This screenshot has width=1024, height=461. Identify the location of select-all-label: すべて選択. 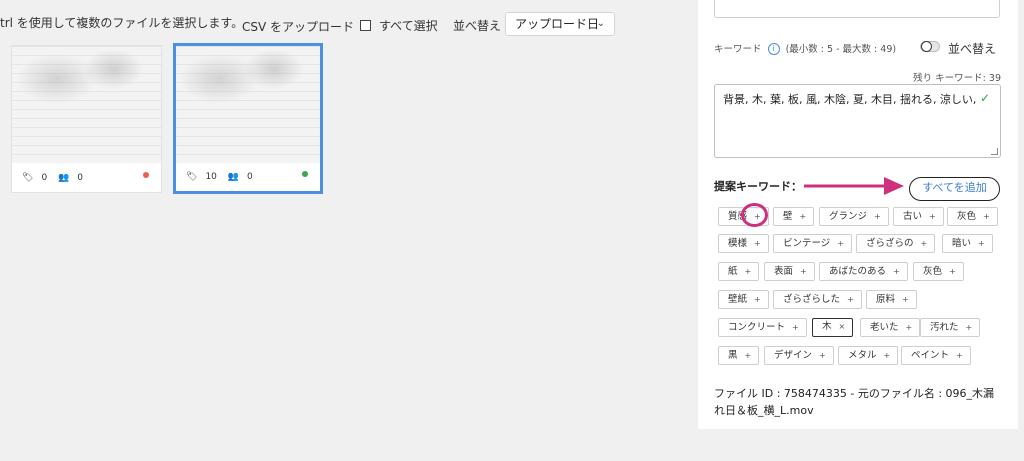
(408, 26).